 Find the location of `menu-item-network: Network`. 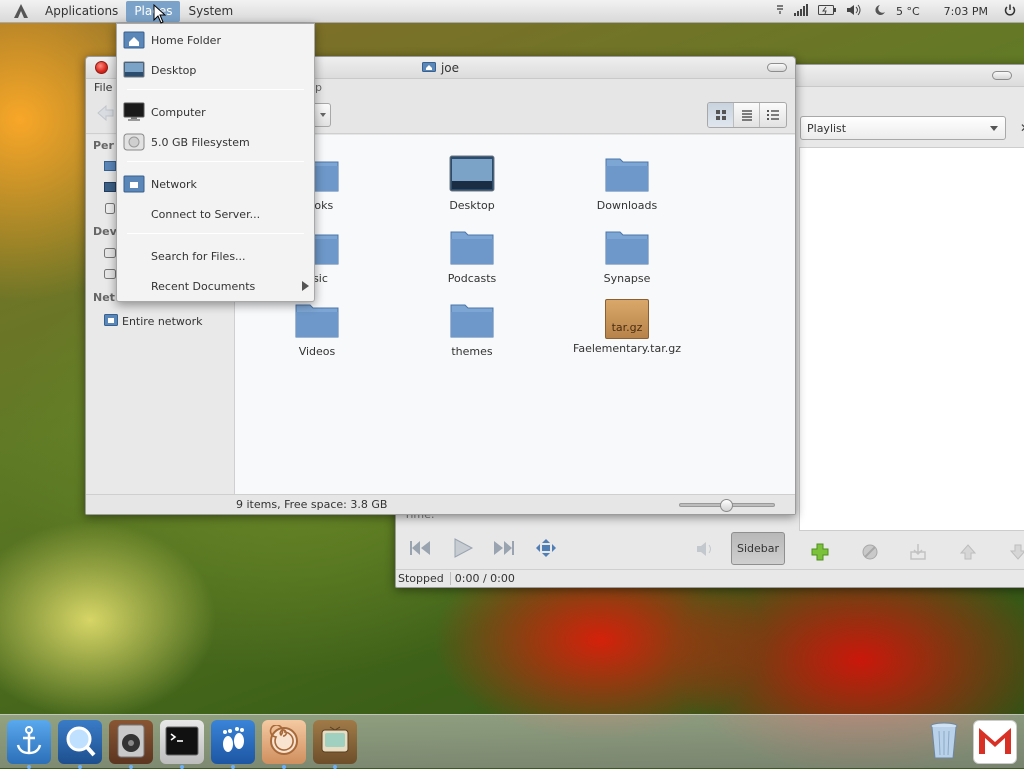

menu-item-network: Network is located at coordinates (215, 184).